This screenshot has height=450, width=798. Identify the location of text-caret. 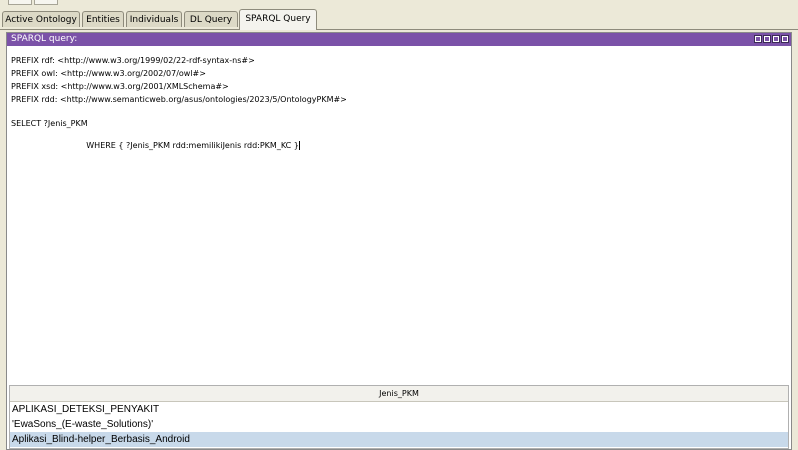
(299, 145).